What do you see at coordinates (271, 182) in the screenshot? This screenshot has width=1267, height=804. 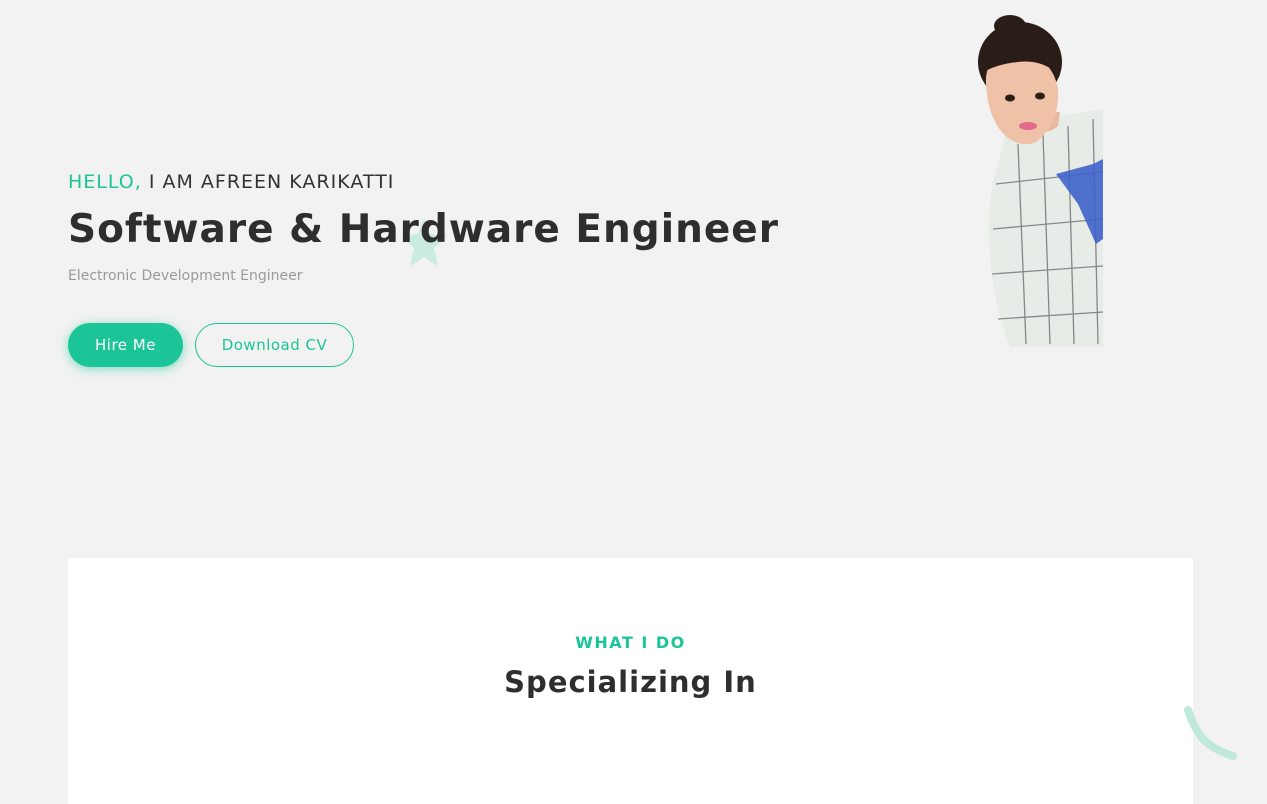 I see `greeting-name: I AM AFREEN KARIKATTI` at bounding box center [271, 182].